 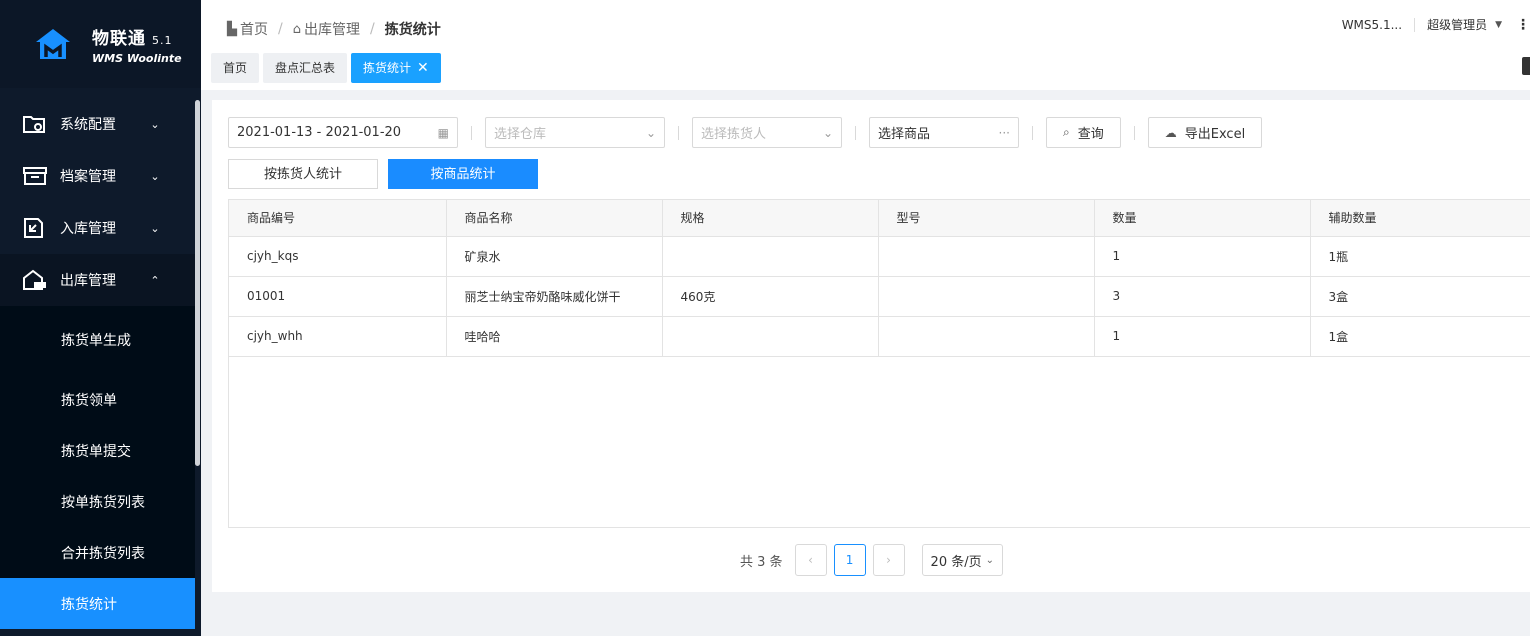 I want to click on tab-label: 盘点汇总表, so click(x=305, y=68).